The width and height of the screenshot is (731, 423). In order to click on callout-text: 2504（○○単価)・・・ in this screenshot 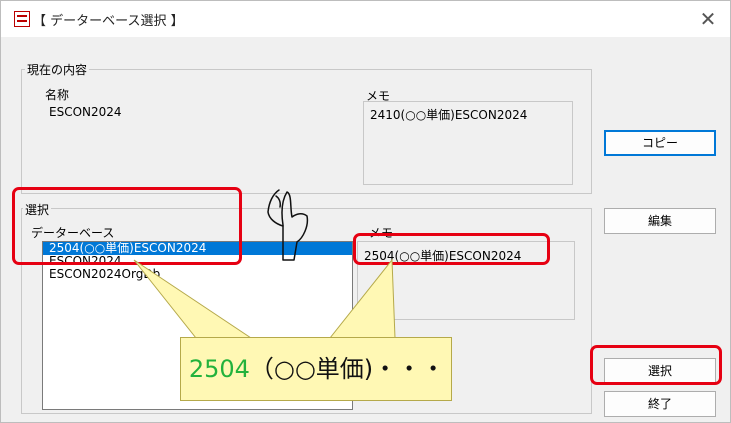, I will do `click(317, 370)`.